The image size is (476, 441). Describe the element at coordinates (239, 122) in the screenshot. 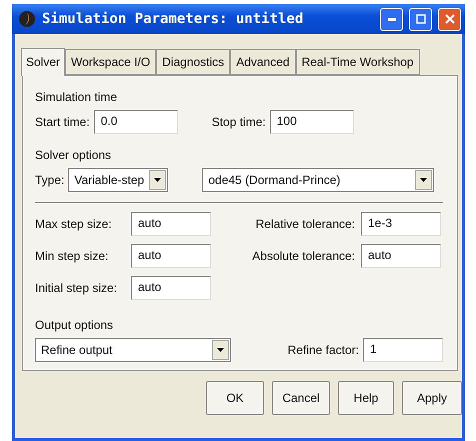

I see `field-label: Stop time:` at that location.